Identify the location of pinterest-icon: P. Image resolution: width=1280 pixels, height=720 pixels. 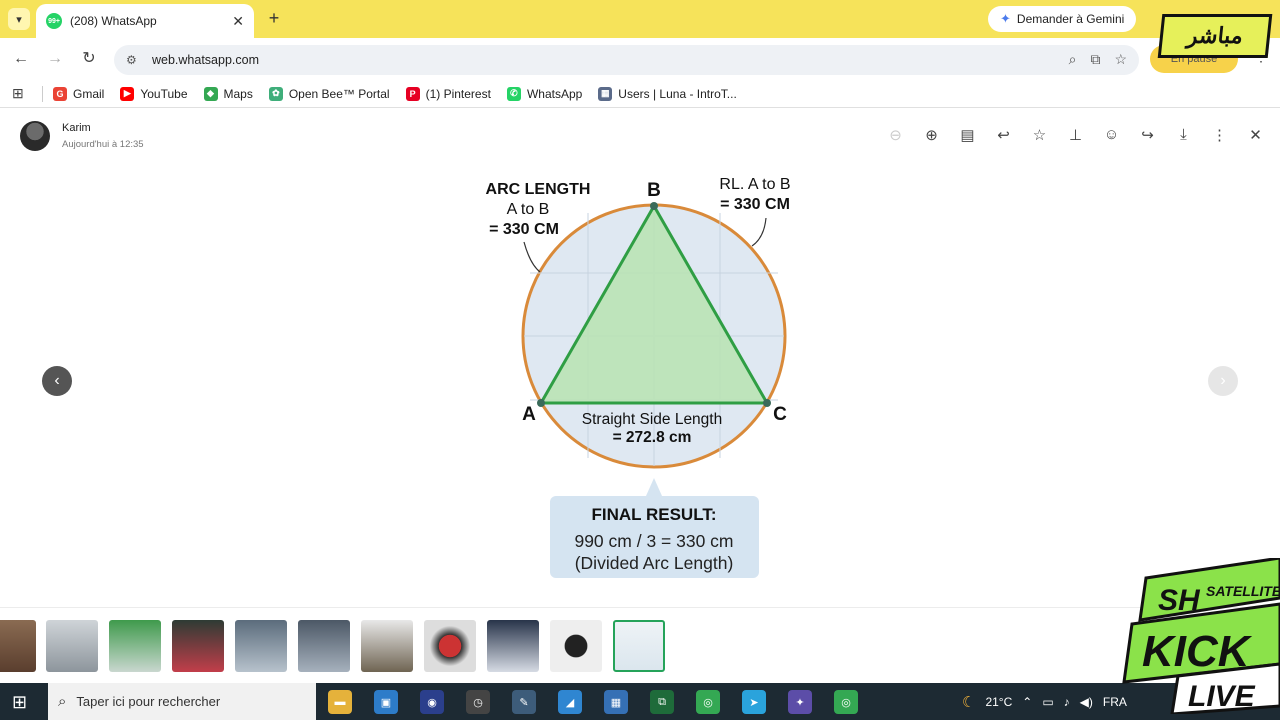
(412, 93).